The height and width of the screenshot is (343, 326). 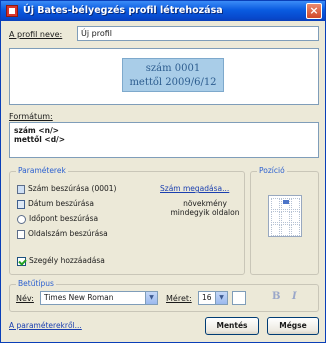 I want to click on format-line-1: szám <n/>, so click(x=36, y=130).